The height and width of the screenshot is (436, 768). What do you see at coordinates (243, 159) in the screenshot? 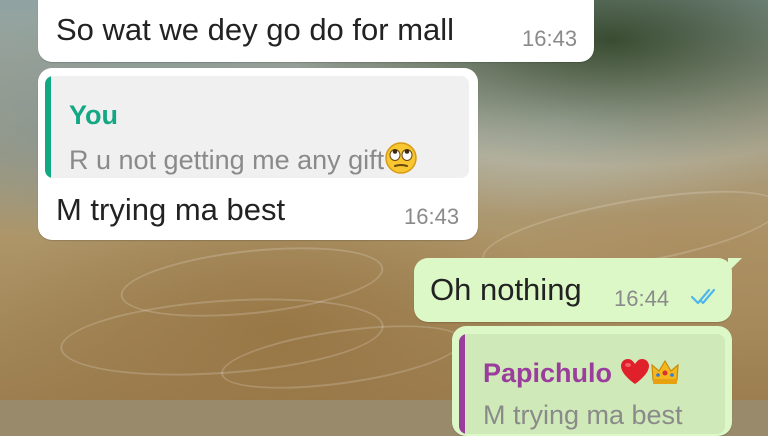
I see `quote-text: R u not getting me any gift` at bounding box center [243, 159].